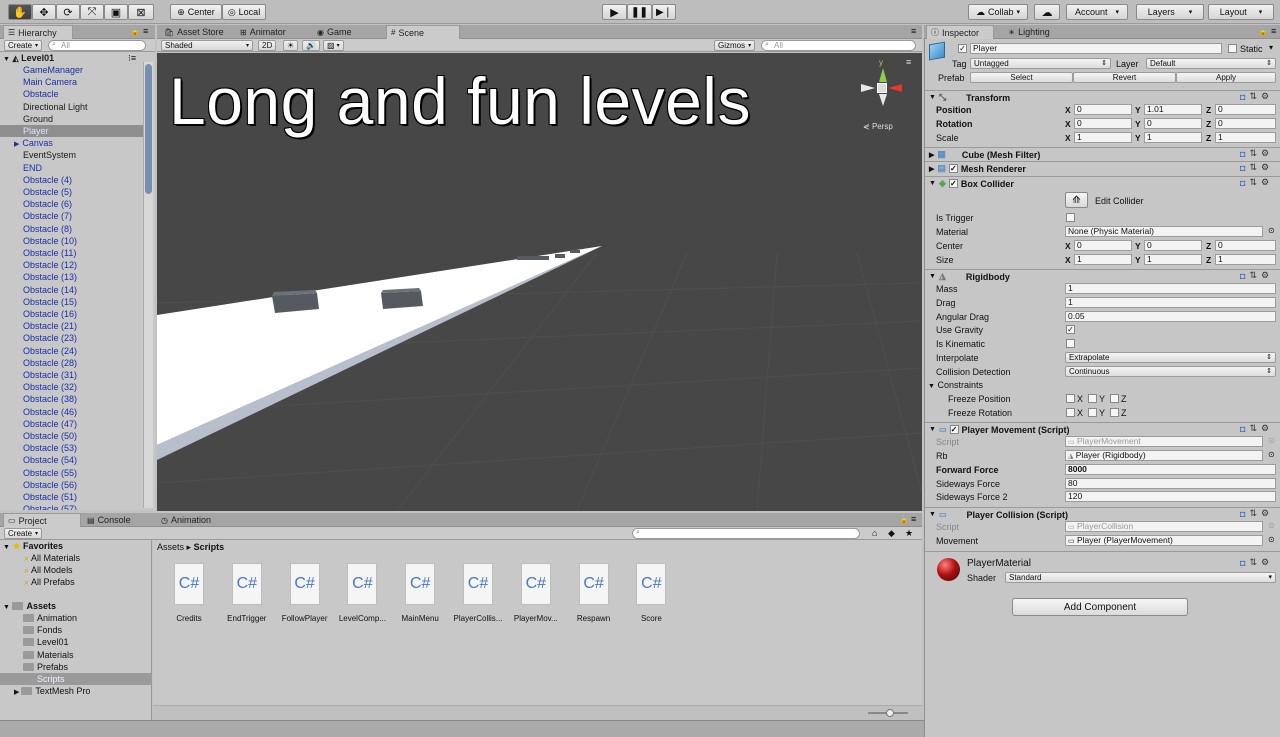 The width and height of the screenshot is (1280, 737). What do you see at coordinates (1140, 577) in the screenshot?
I see `shader-dropdown: Standard ▾` at bounding box center [1140, 577].